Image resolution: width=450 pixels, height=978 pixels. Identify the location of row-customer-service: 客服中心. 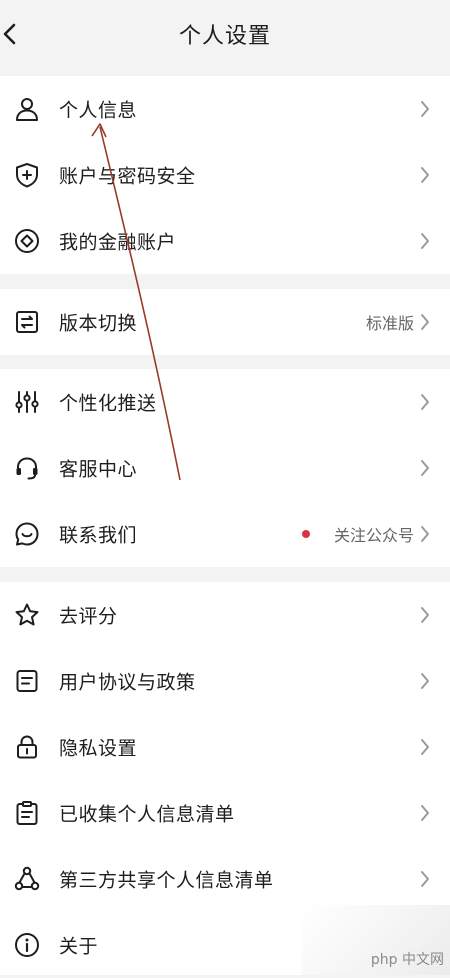
(225, 468).